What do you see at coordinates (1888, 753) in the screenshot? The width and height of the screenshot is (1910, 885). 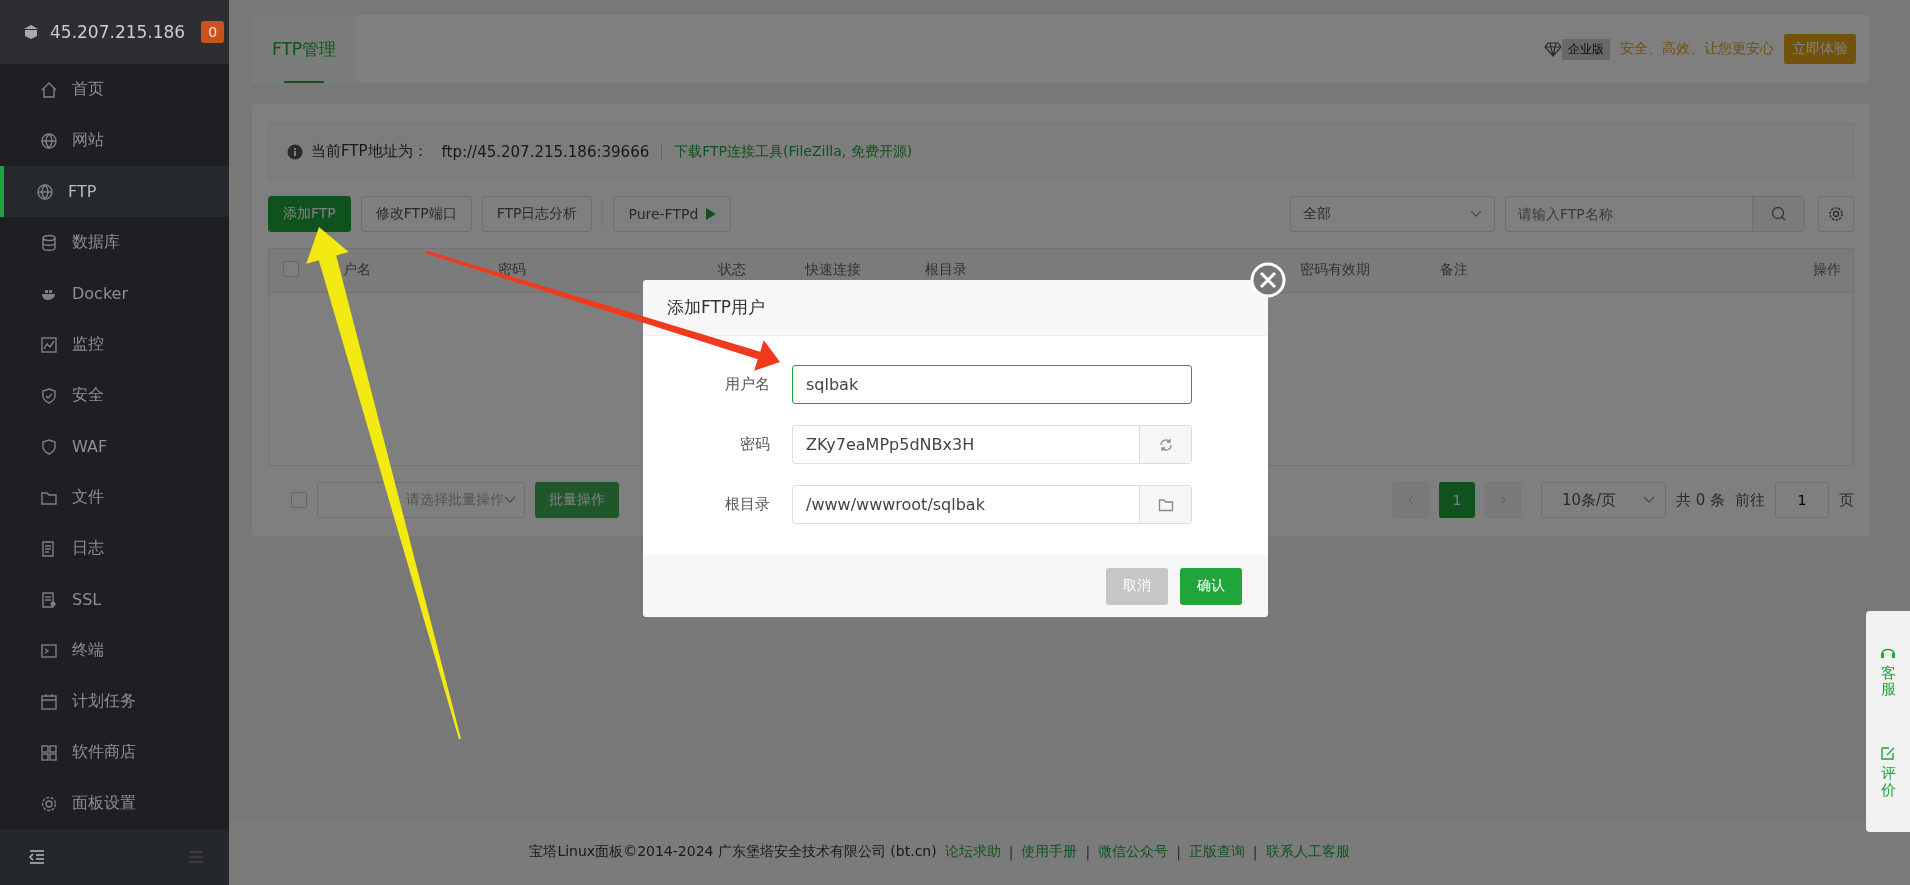 I see `edit-icon` at bounding box center [1888, 753].